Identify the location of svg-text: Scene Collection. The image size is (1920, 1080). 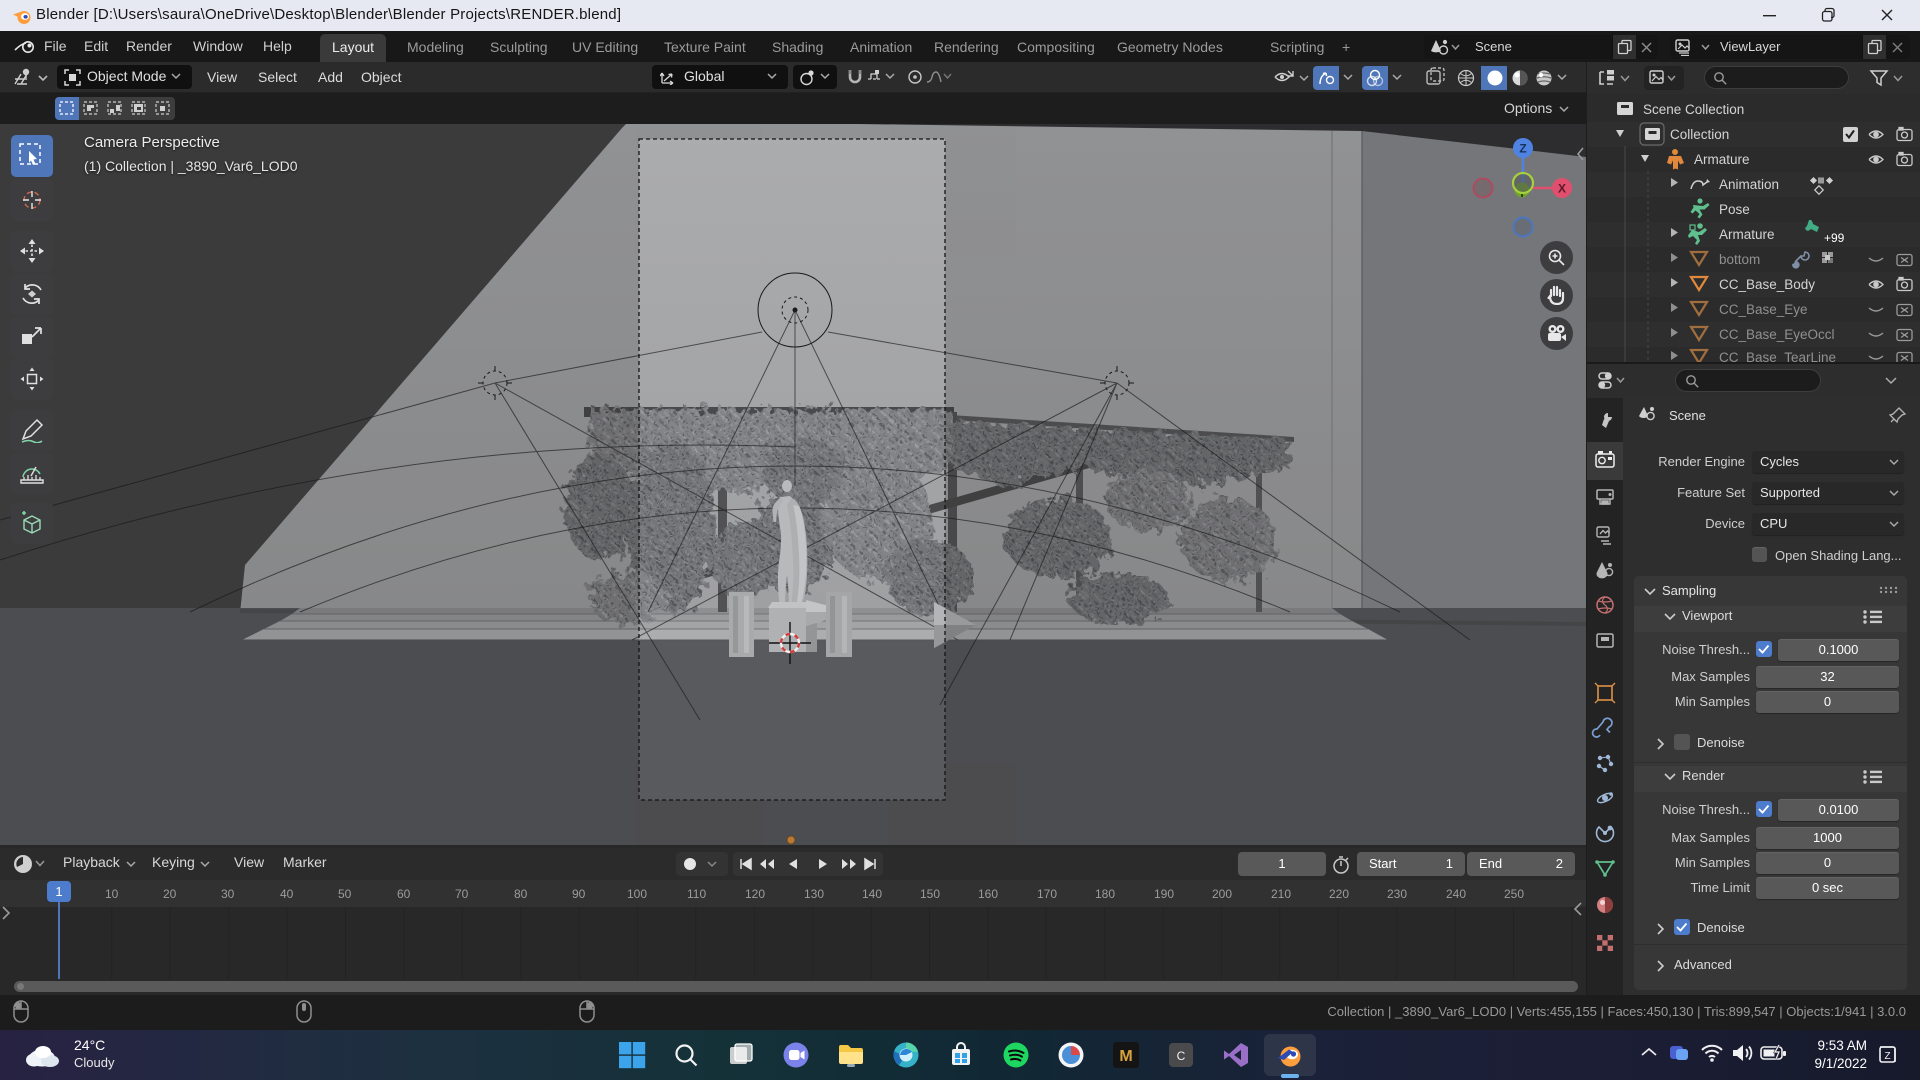
(1693, 109).